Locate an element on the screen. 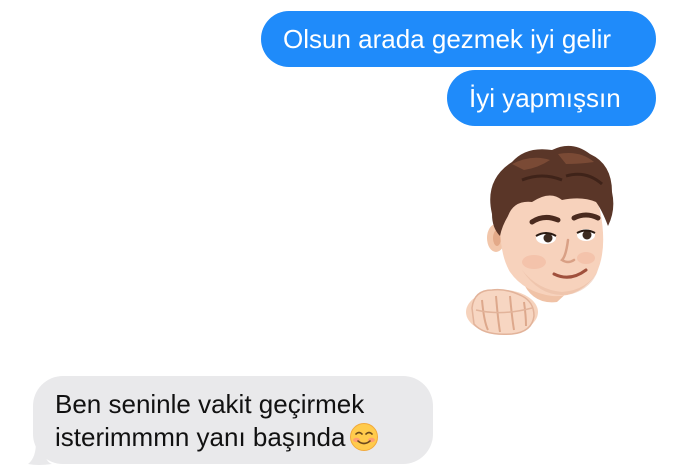 This screenshot has width=690, height=475. message-text: Olsun arada gezmek iyi gelir is located at coordinates (447, 39).